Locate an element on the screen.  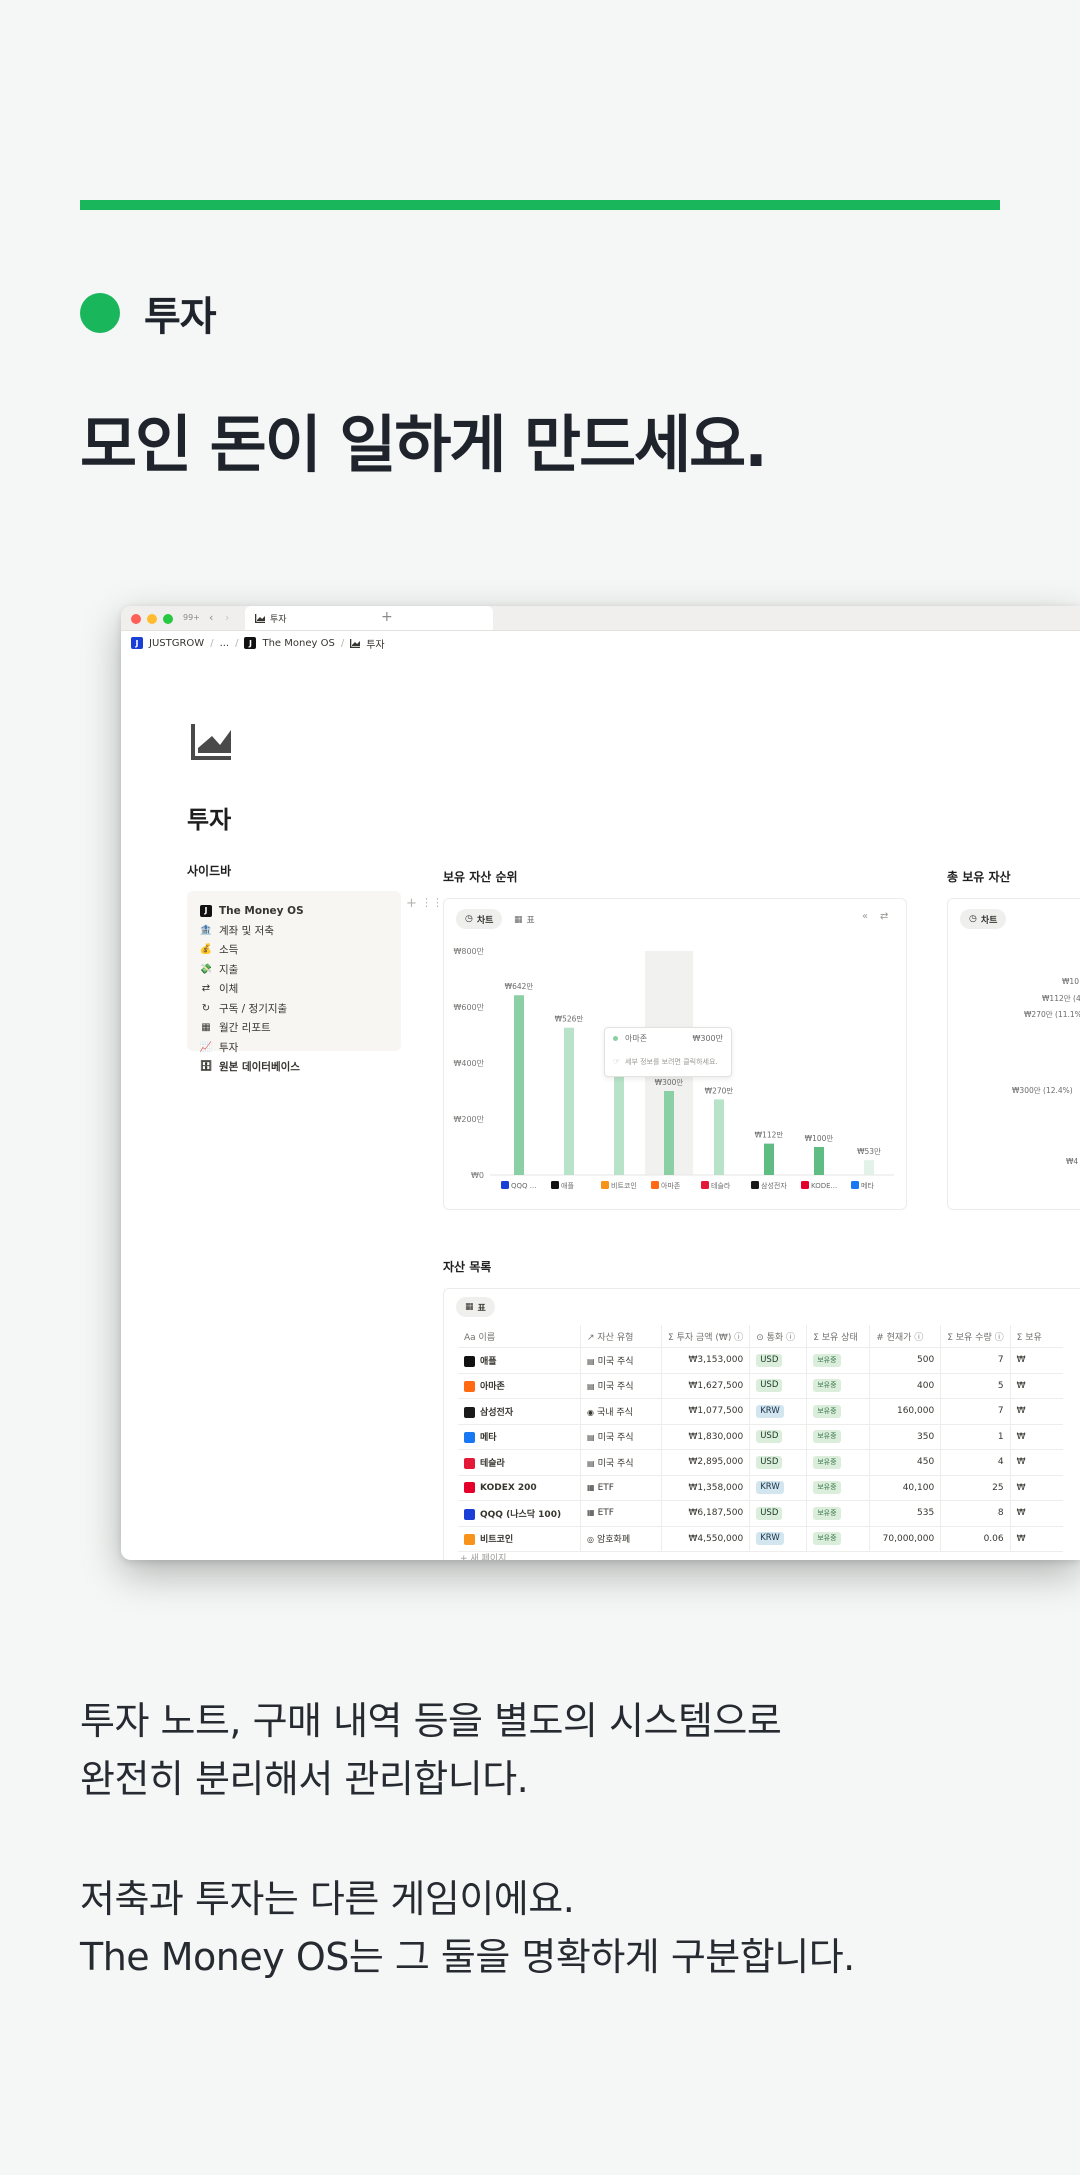
cell-name: 애플 is located at coordinates (519, 1360).